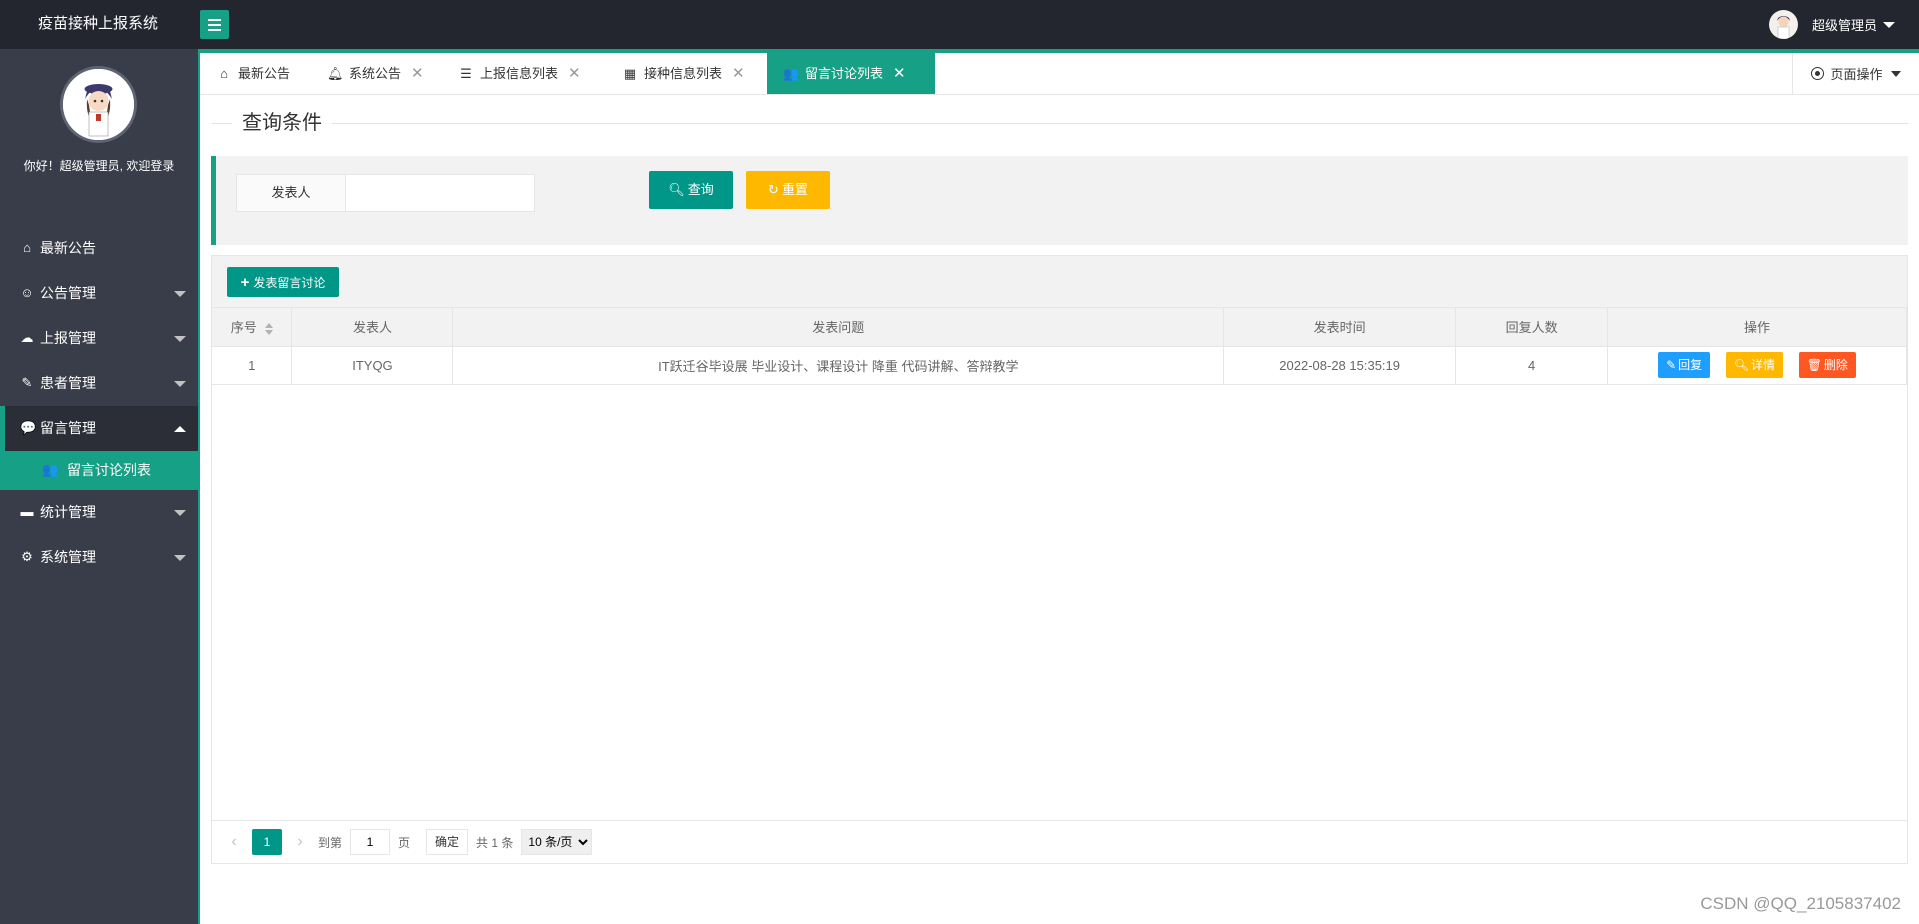  What do you see at coordinates (27, 292) in the screenshot?
I see `smile-icon: ☺` at bounding box center [27, 292].